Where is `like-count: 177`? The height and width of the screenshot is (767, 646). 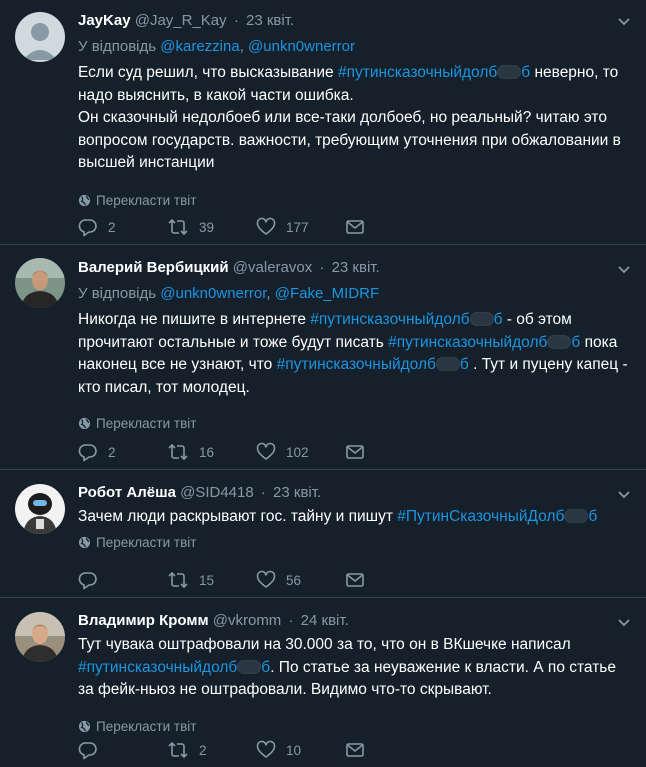
like-count: 177 is located at coordinates (297, 227).